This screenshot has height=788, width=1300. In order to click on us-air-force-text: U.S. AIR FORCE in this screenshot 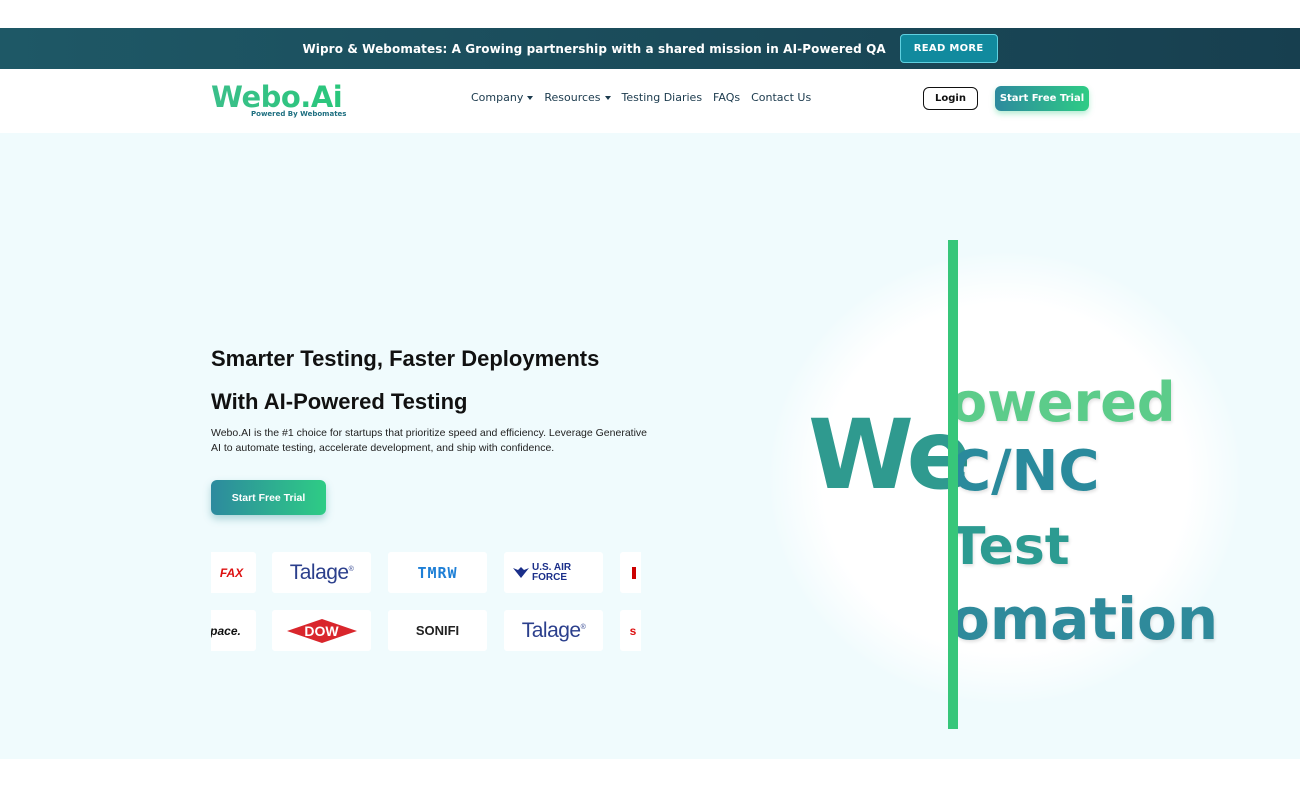, I will do `click(552, 572)`.